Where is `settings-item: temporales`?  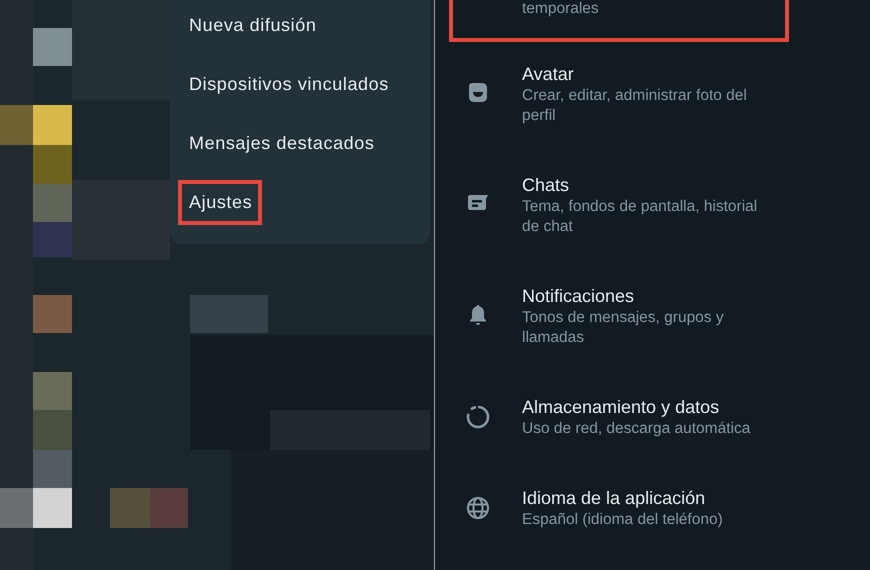 settings-item: temporales is located at coordinates (619, 21).